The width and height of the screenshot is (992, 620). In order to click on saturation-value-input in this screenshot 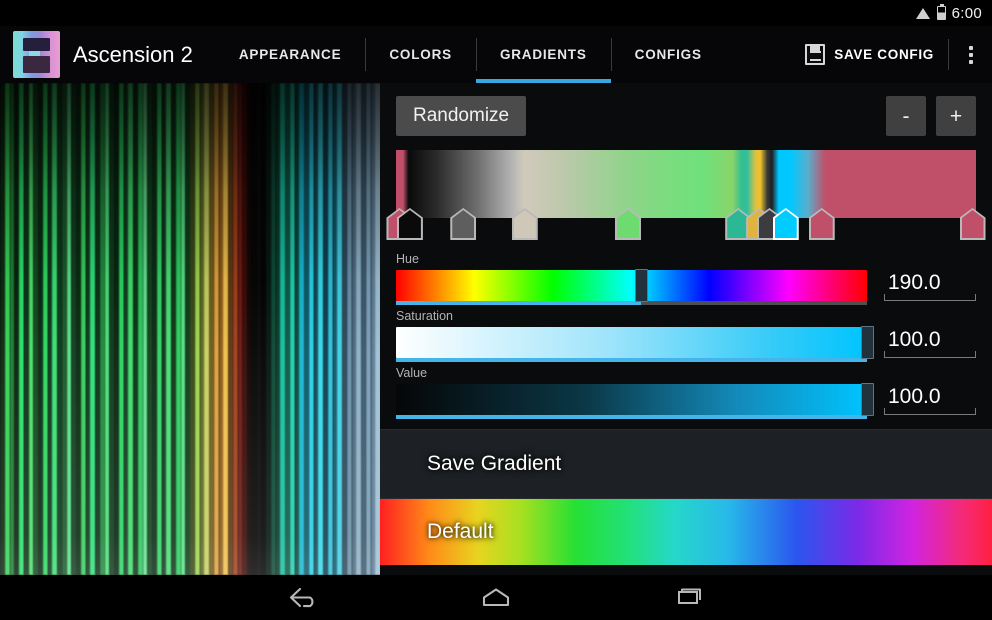, I will do `click(930, 340)`.